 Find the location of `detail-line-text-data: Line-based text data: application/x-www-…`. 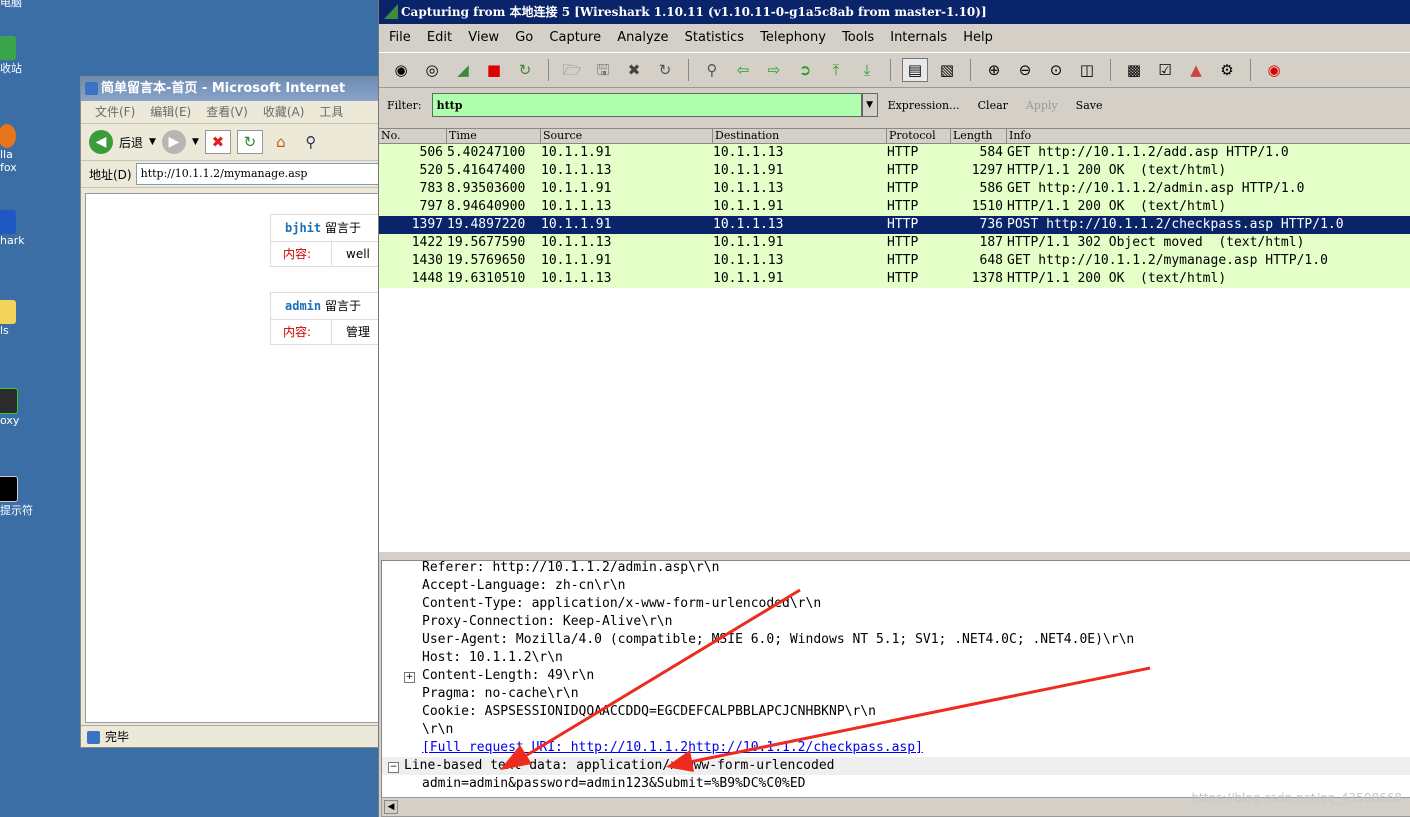

detail-line-text-data: Line-based text data: application/x-www-… is located at coordinates (896, 766).